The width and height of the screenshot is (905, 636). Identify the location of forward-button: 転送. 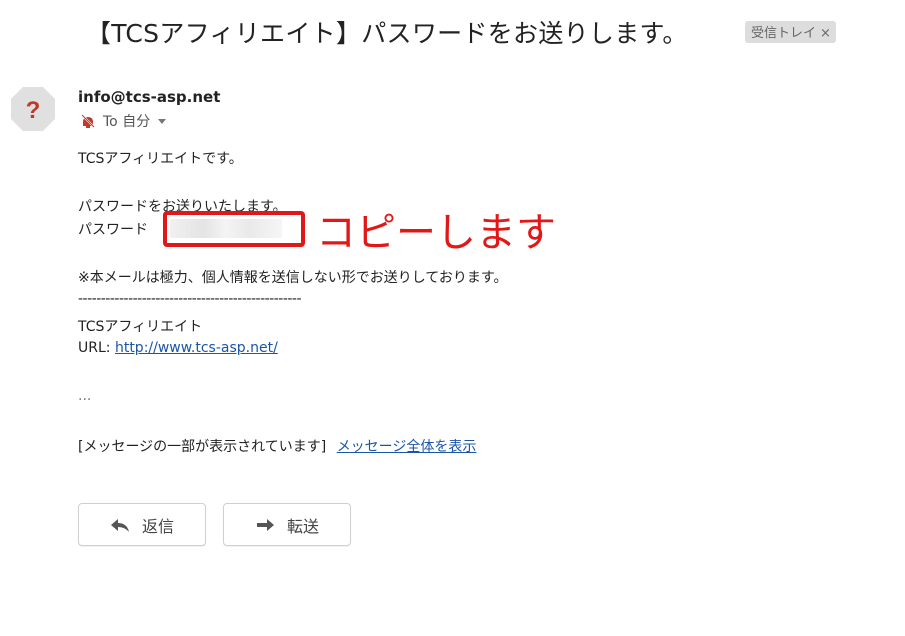
(287, 524).